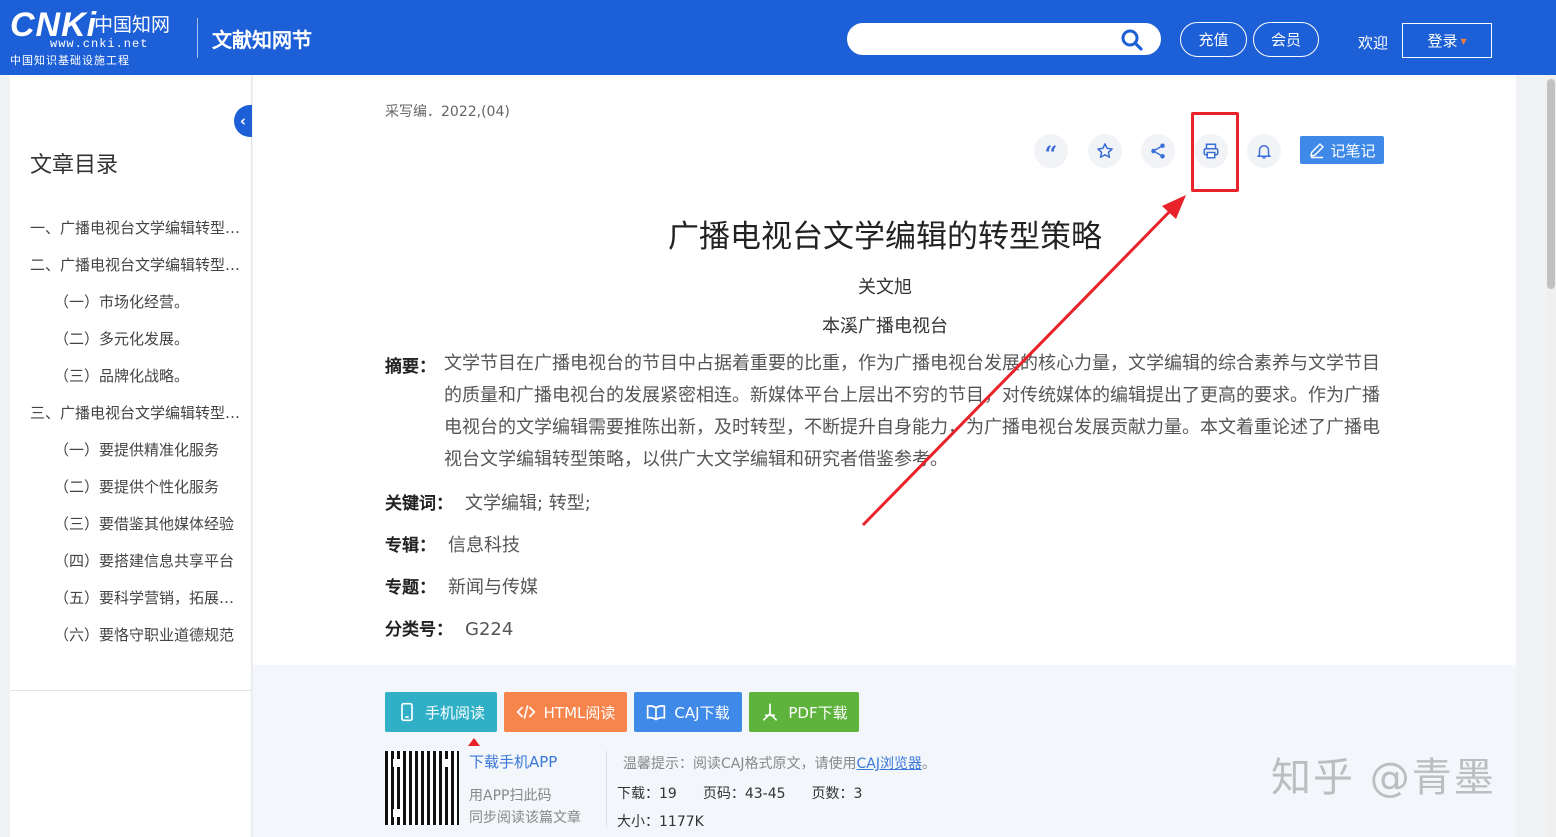  I want to click on html-read-label: HTML阅读, so click(579, 712).